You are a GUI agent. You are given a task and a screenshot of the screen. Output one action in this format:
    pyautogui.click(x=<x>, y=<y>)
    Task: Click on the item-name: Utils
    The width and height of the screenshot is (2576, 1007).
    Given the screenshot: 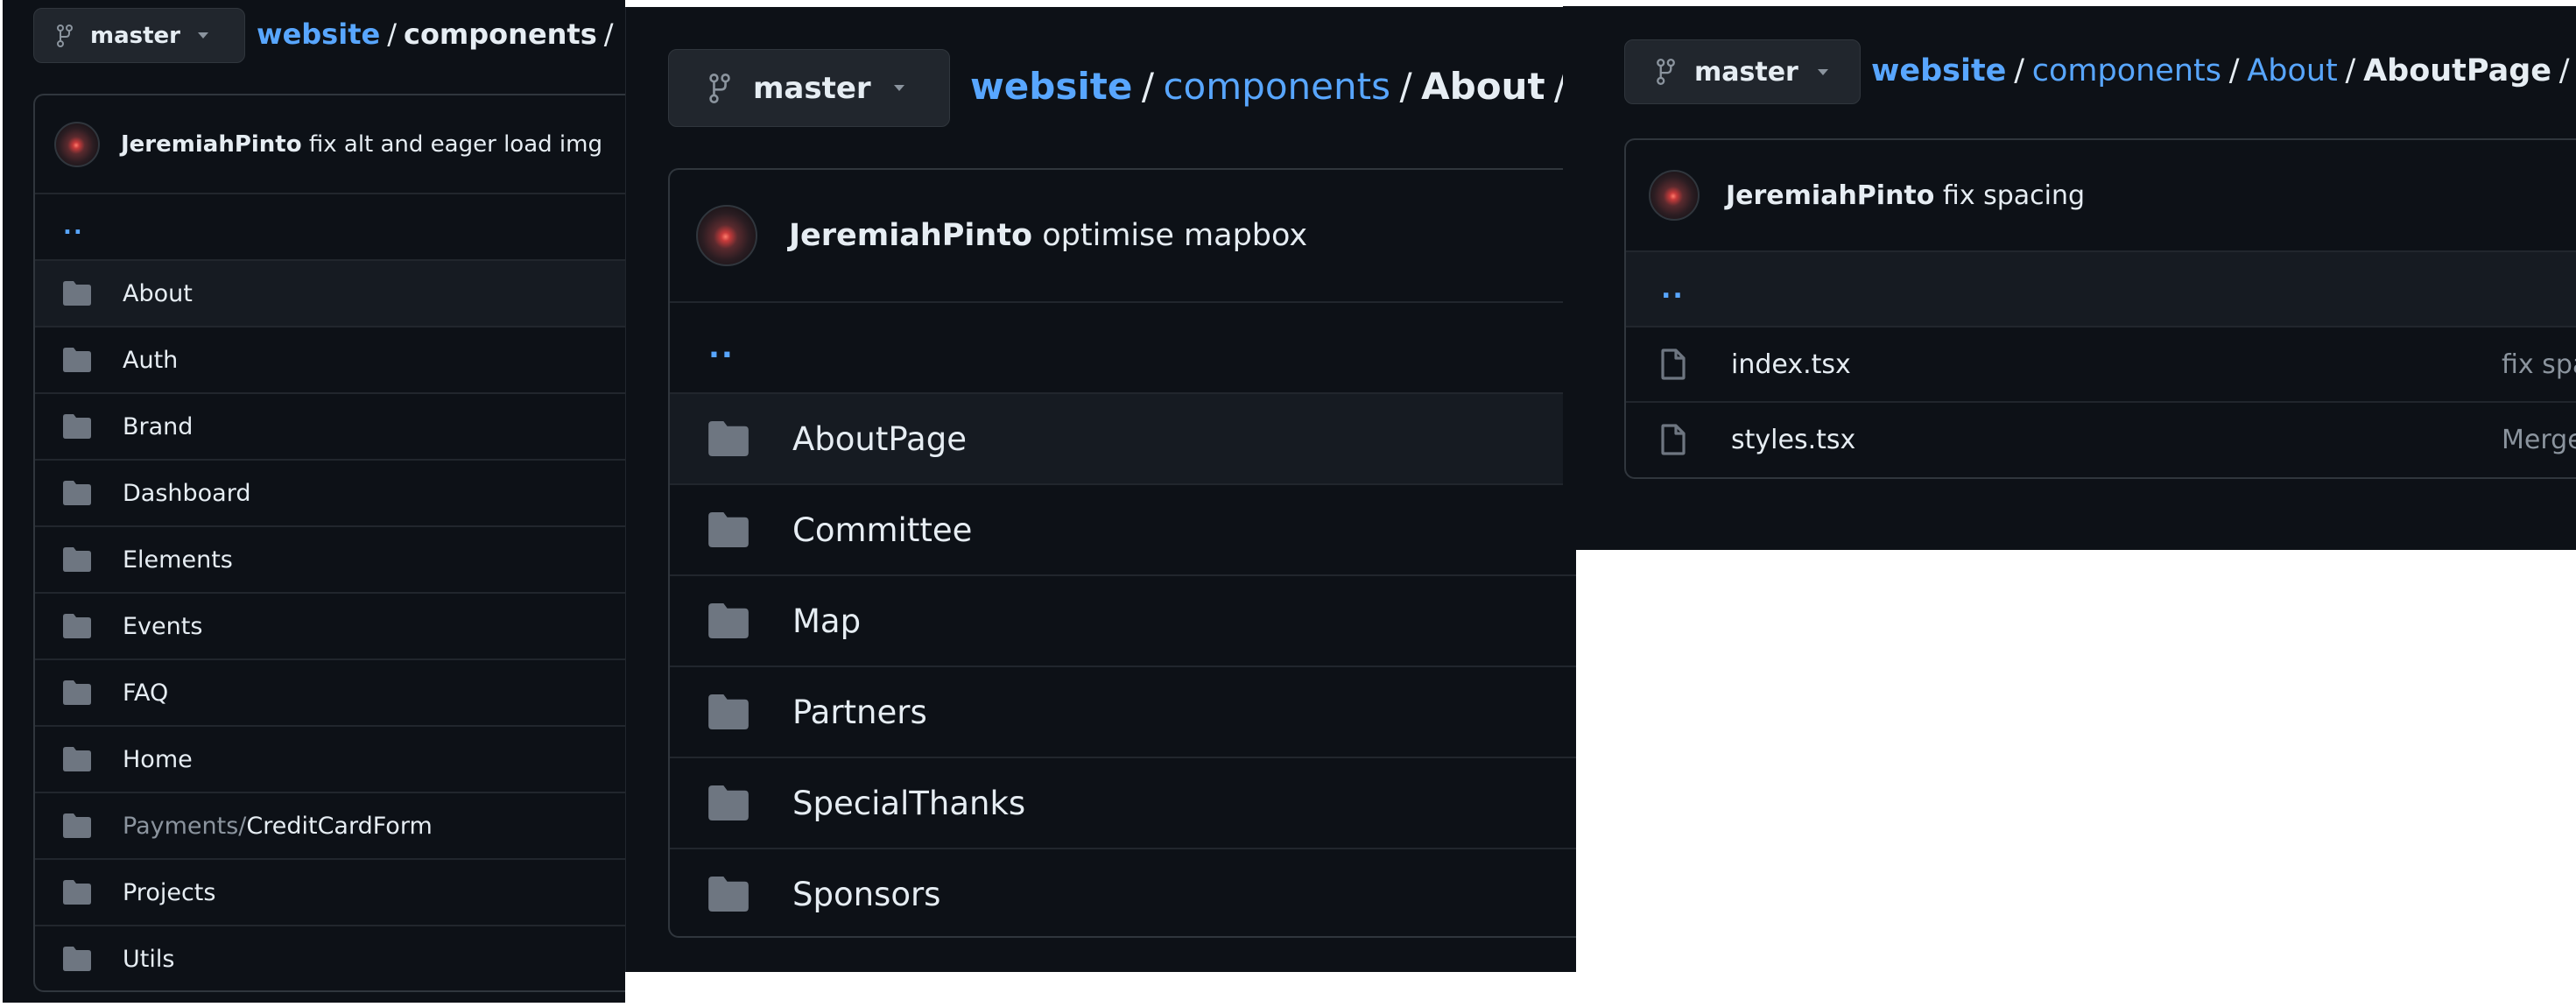 What is the action you would take?
    pyautogui.click(x=149, y=959)
    